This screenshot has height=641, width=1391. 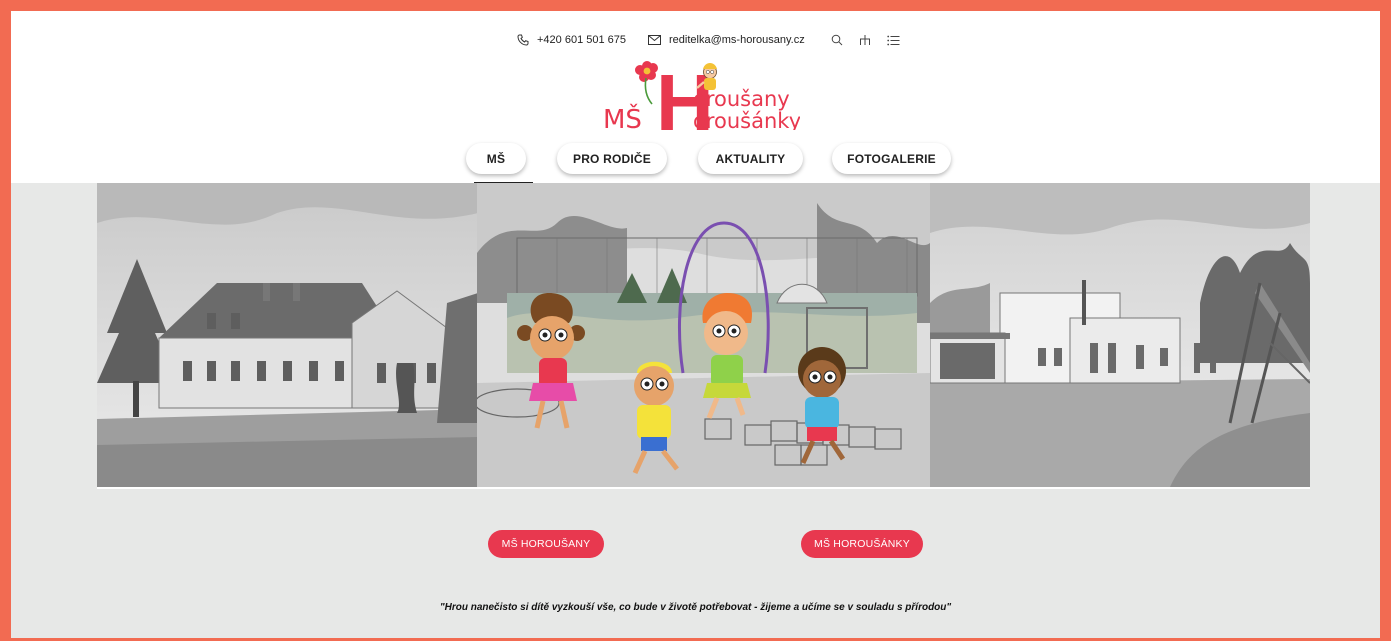 What do you see at coordinates (287, 335) in the screenshot?
I see `hero-image-old-building` at bounding box center [287, 335].